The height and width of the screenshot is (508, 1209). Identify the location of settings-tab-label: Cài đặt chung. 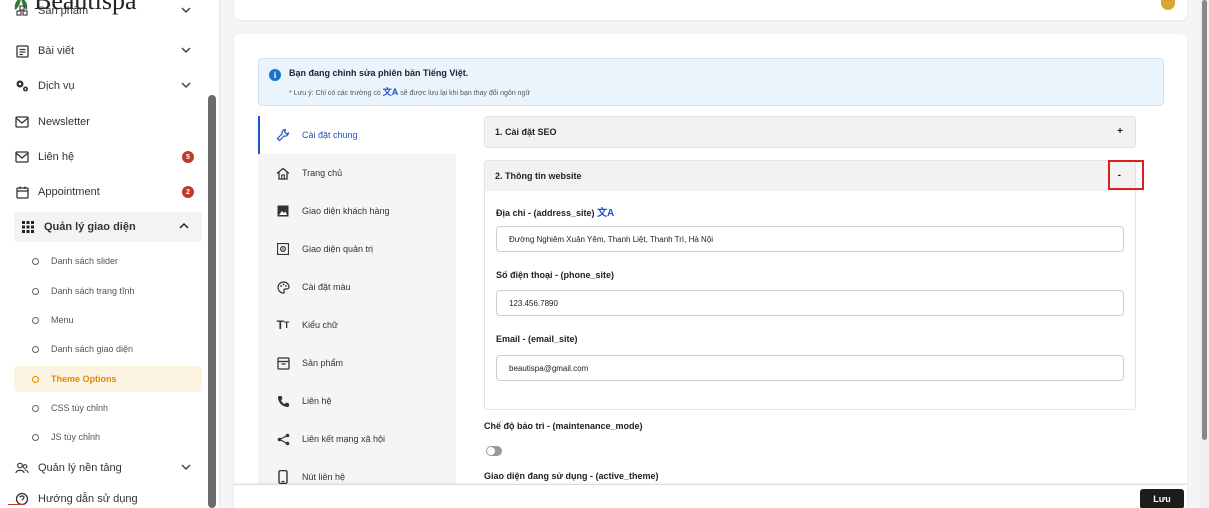
(330, 135).